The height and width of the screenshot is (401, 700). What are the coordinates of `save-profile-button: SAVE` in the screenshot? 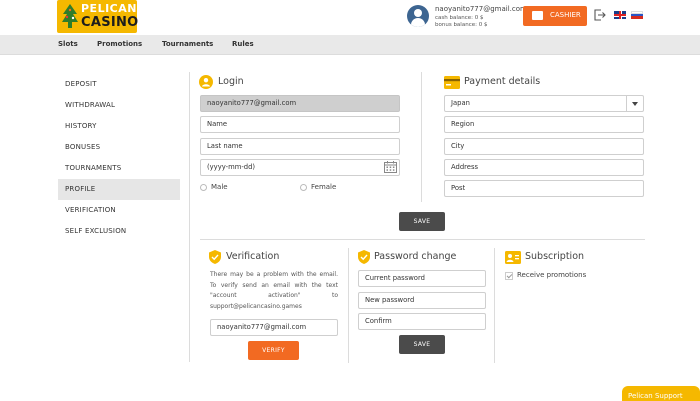 It's located at (422, 221).